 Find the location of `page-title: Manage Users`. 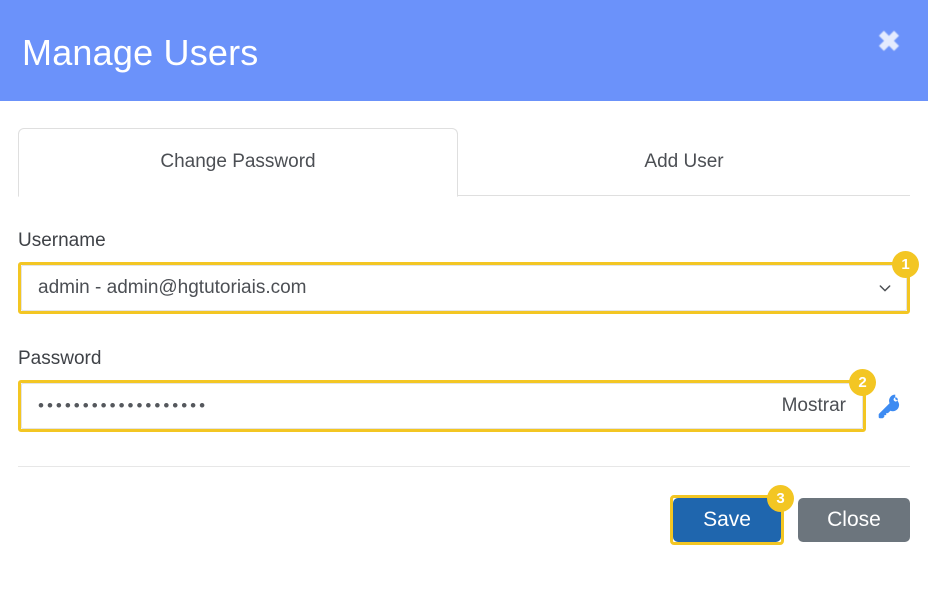

page-title: Manage Users is located at coordinates (140, 52).